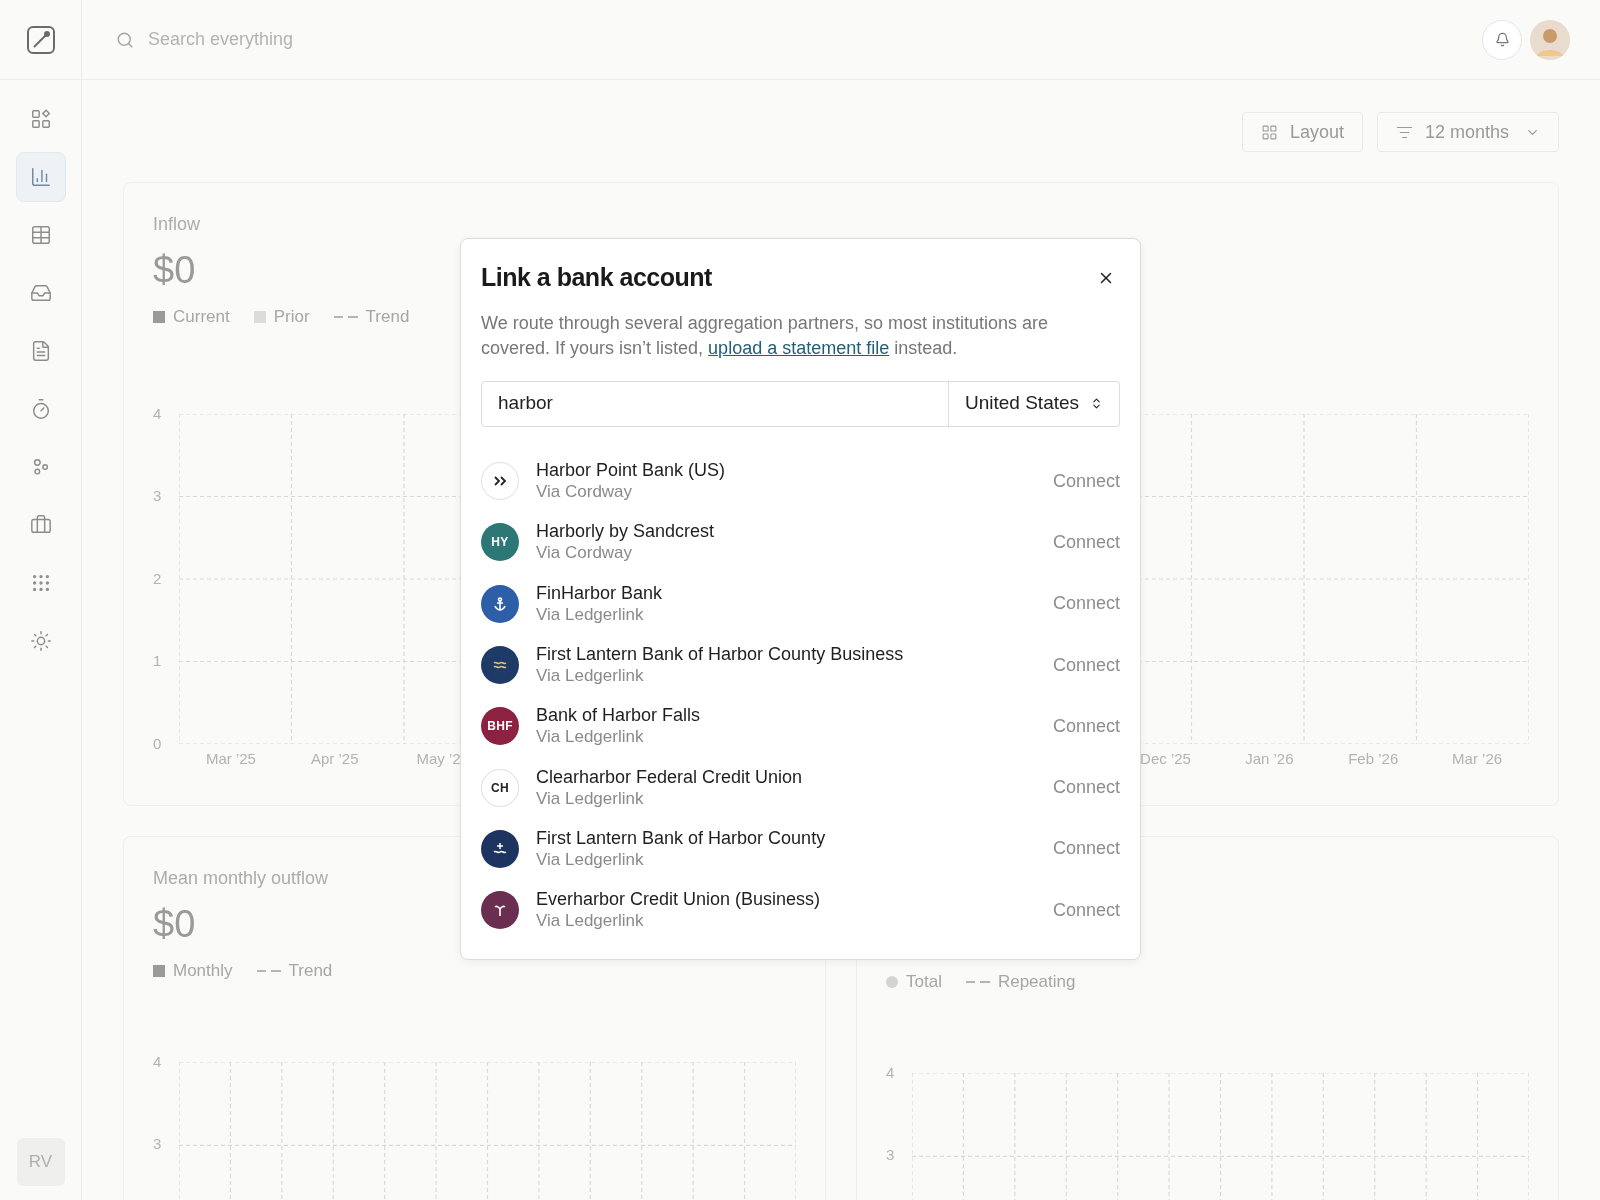 The height and width of the screenshot is (1200, 1600). I want to click on institution-name: Harbor Point Bank (US), so click(631, 470).